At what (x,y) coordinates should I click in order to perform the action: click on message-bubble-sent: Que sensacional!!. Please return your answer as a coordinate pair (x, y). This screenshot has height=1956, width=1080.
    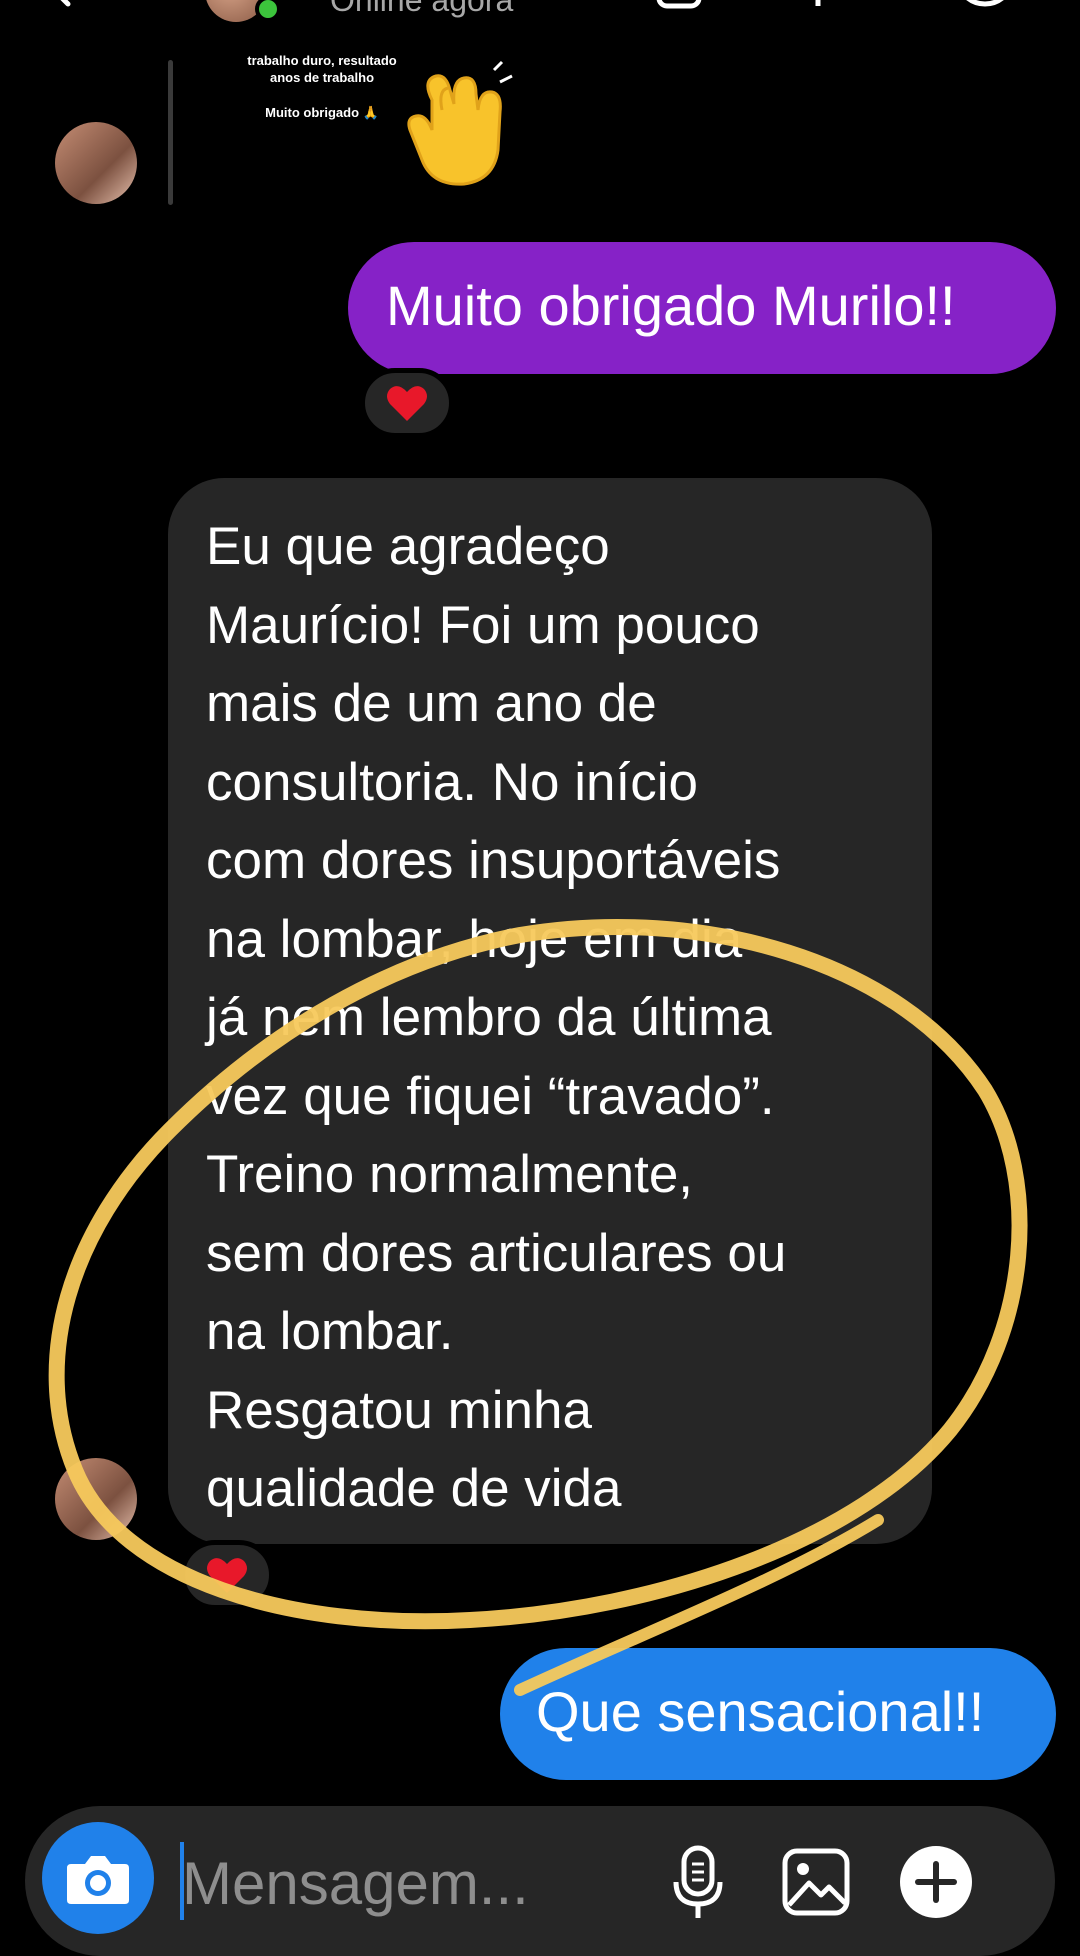
    Looking at the image, I should click on (778, 1714).